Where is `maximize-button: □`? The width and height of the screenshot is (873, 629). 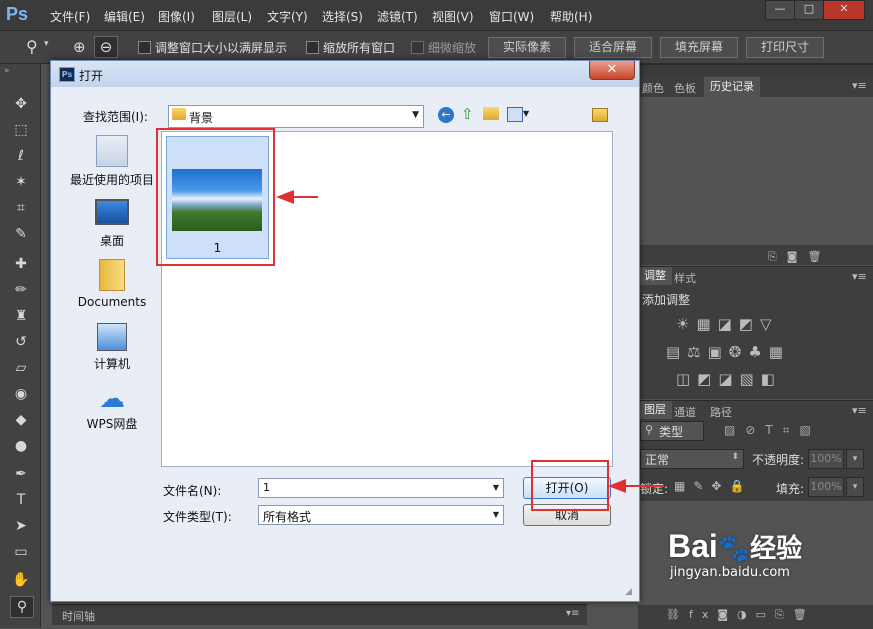 maximize-button: □ is located at coordinates (809, 10).